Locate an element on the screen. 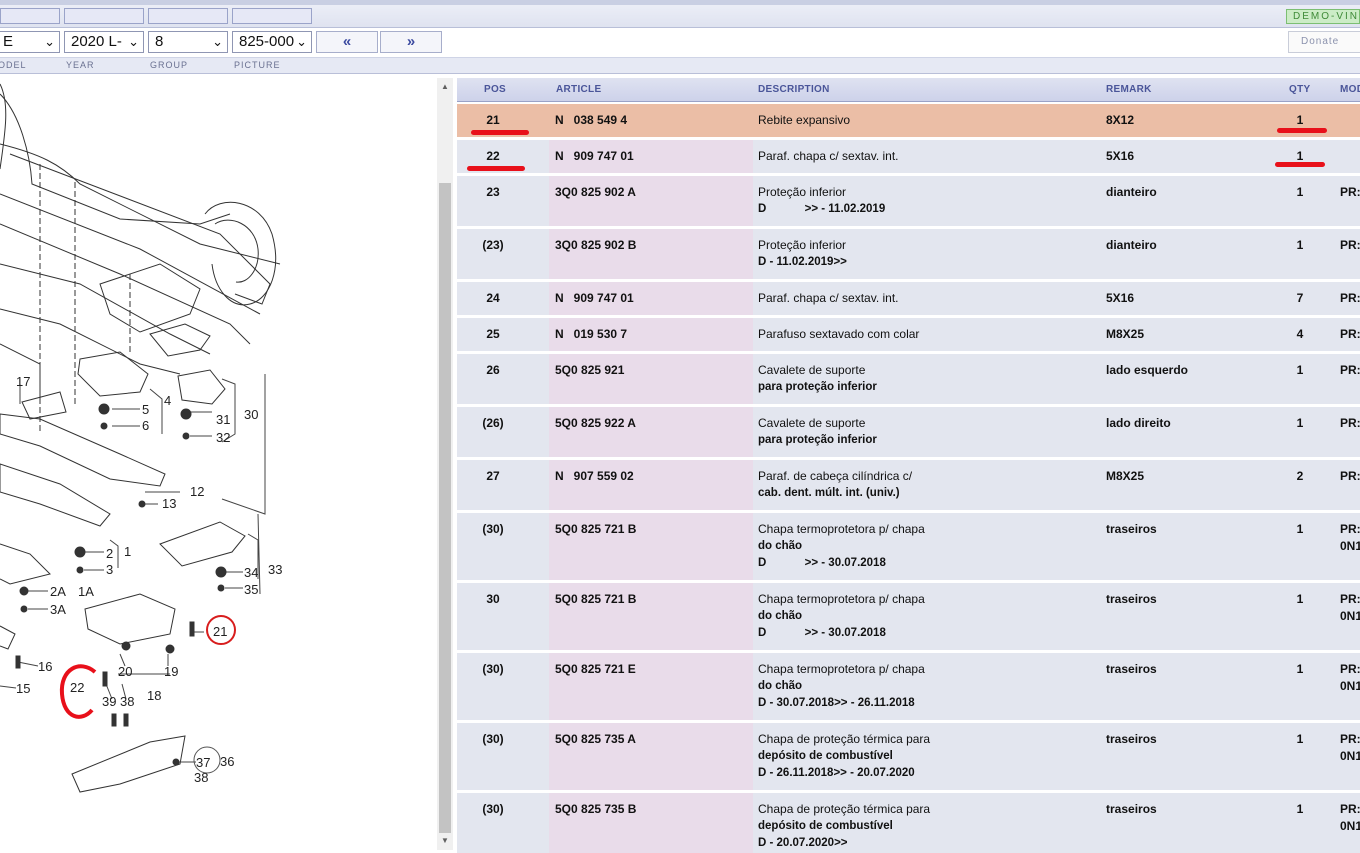  article-cell: N 038 549 4 is located at coordinates (591, 120).